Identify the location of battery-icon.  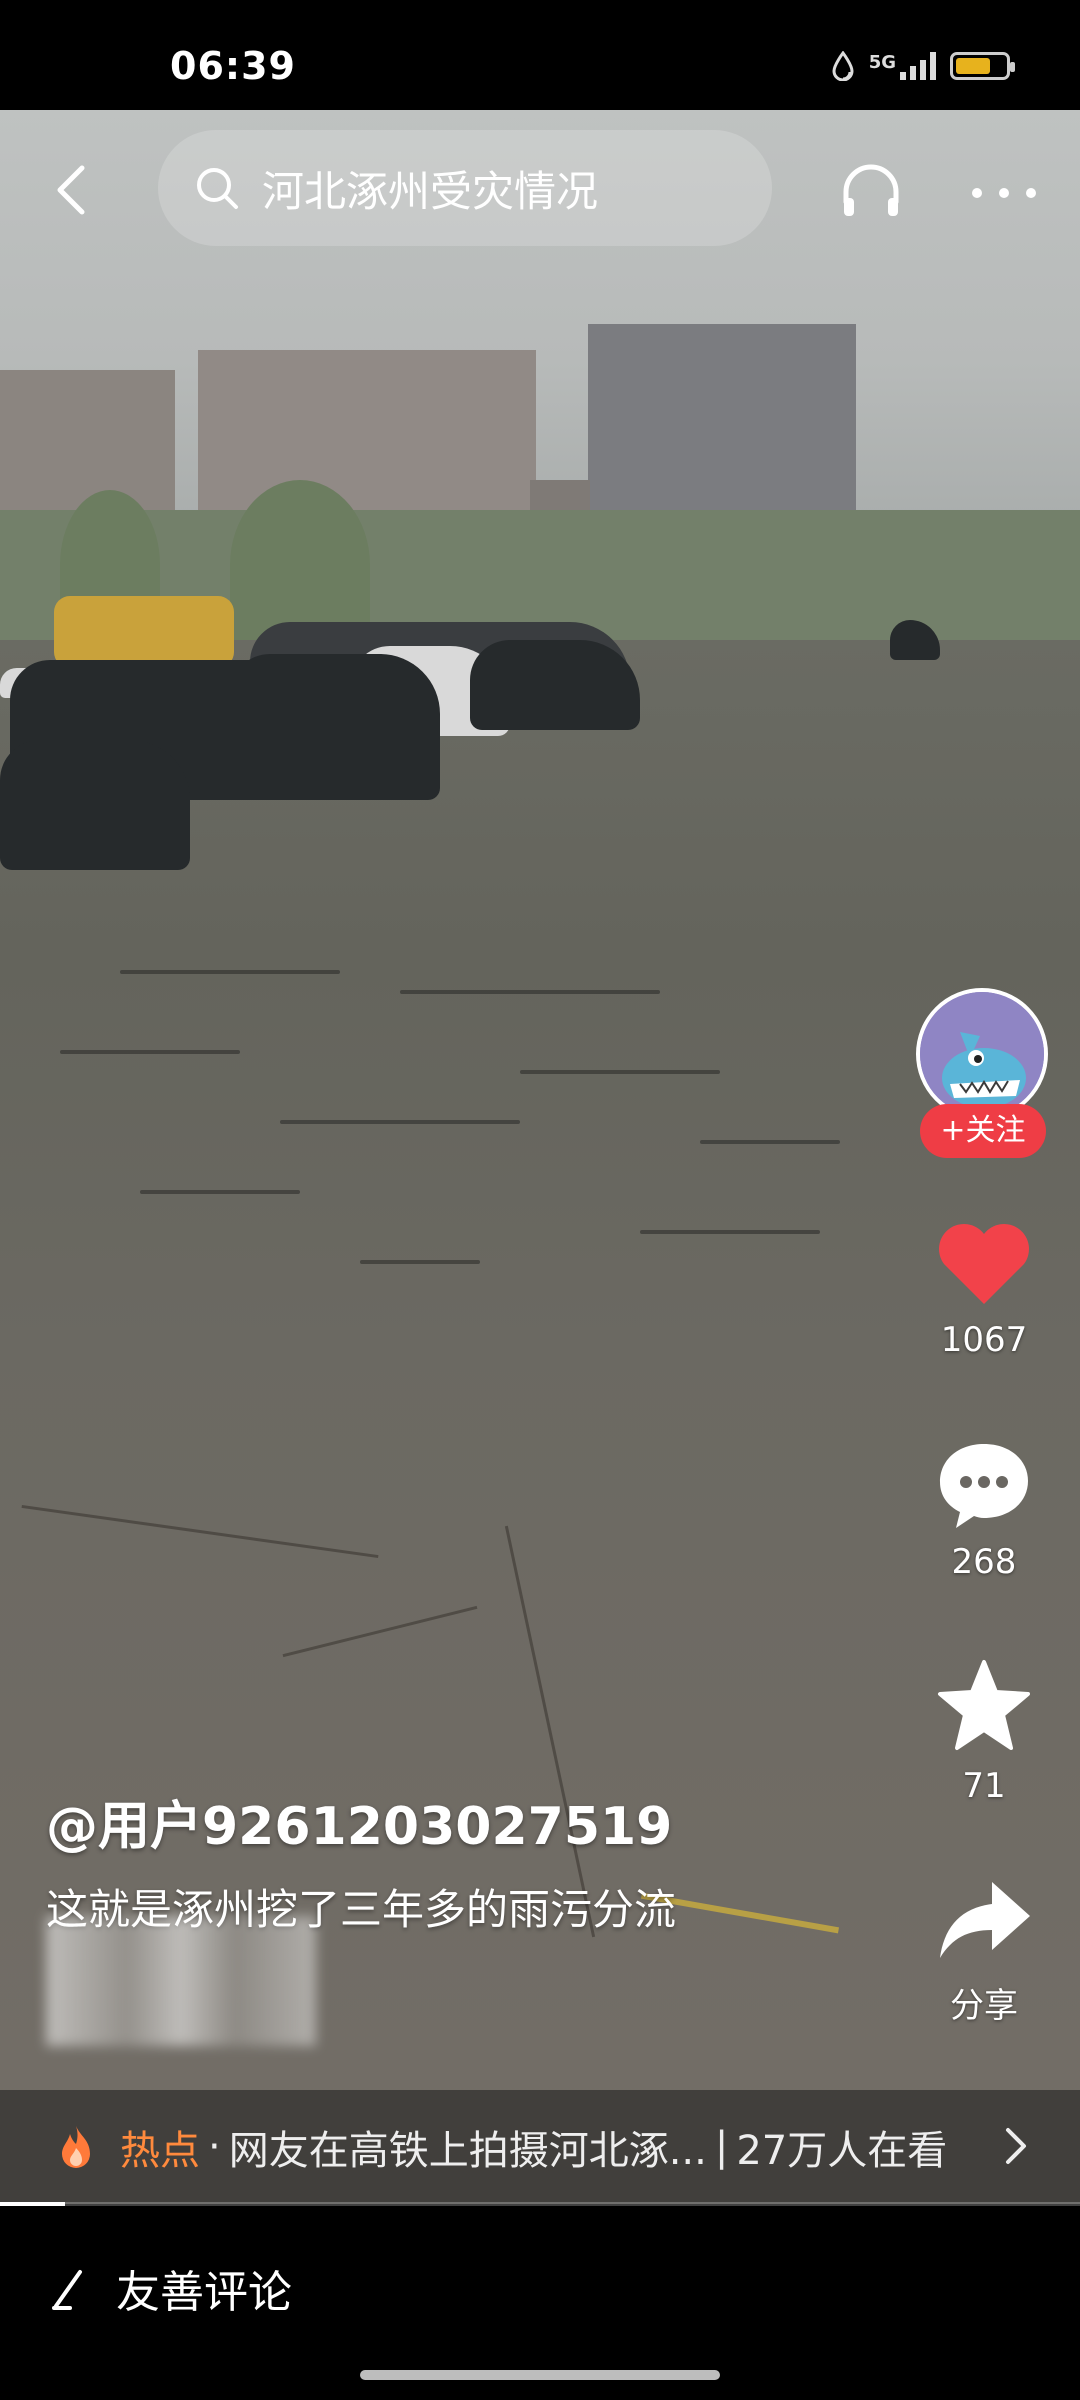
(982, 66).